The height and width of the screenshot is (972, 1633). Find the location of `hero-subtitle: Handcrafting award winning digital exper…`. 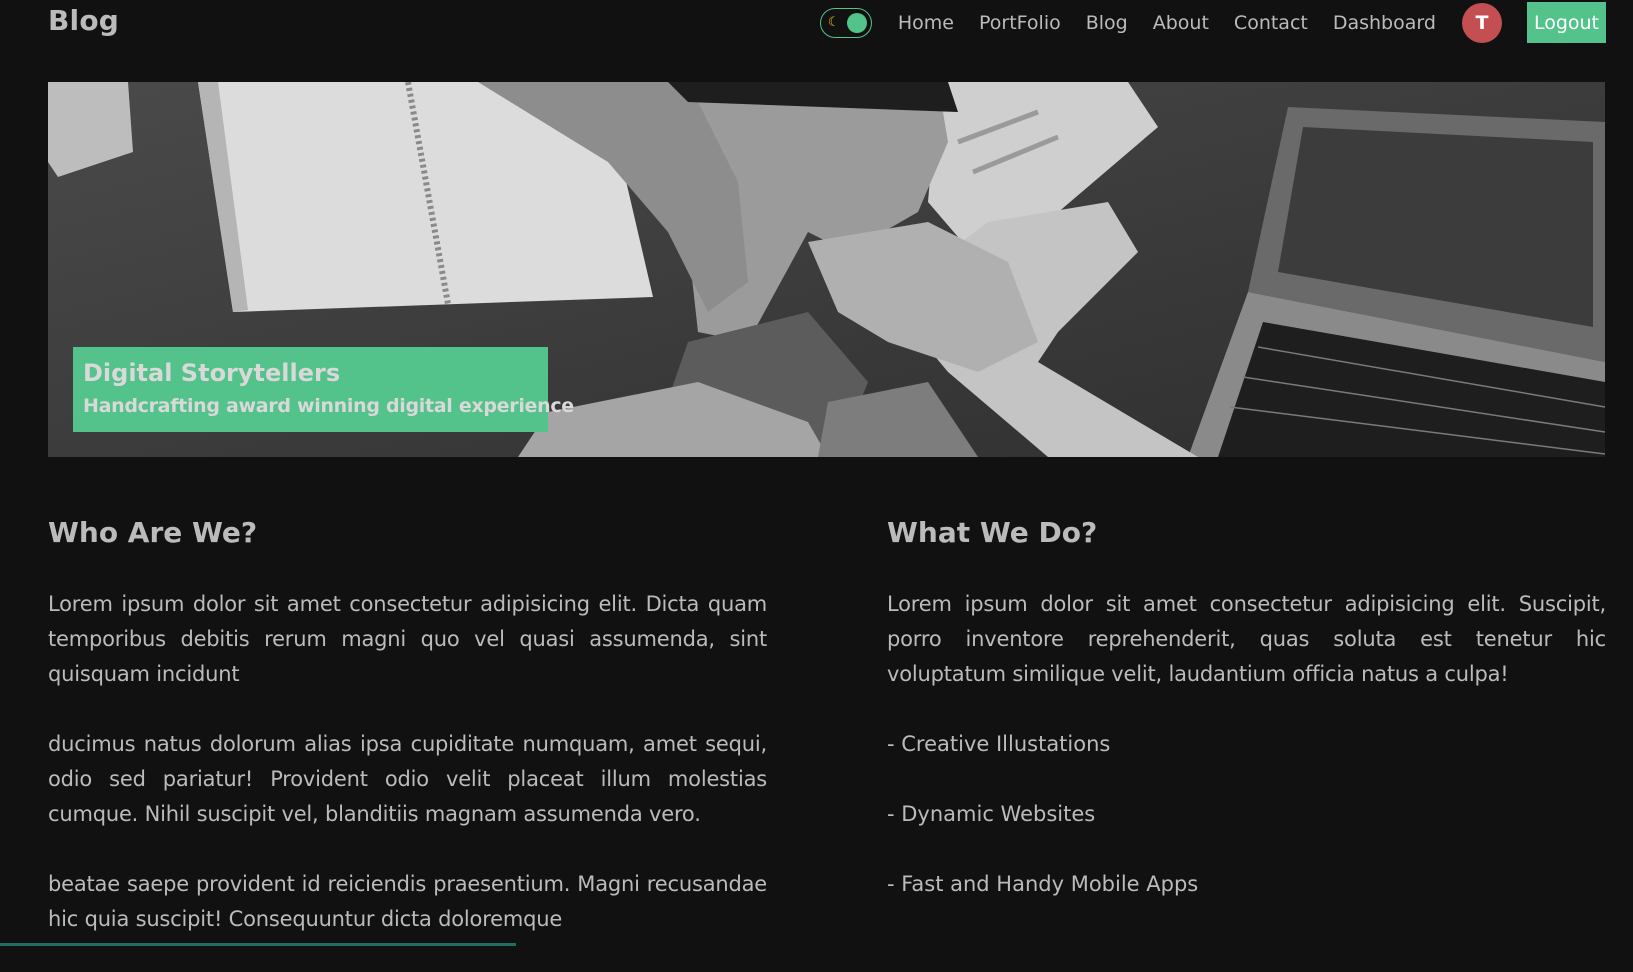

hero-subtitle: Handcrafting award winning digital exper… is located at coordinates (310, 406).